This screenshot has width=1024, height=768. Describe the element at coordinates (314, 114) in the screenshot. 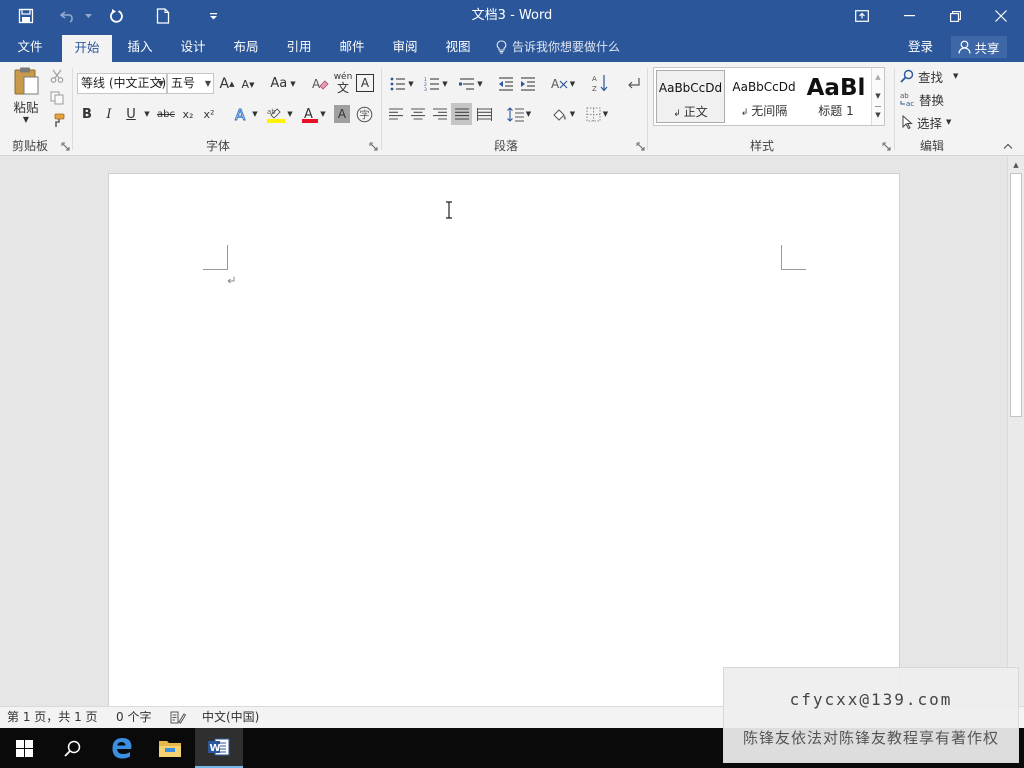

I see `font-color-button: A ▼` at that location.